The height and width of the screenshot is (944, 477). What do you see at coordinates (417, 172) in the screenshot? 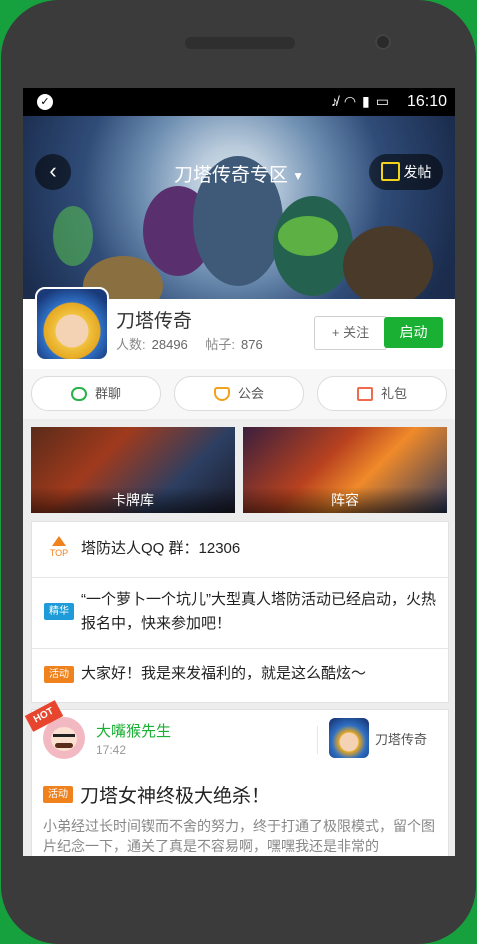
I see `post-button-label: 发帖` at bounding box center [417, 172].